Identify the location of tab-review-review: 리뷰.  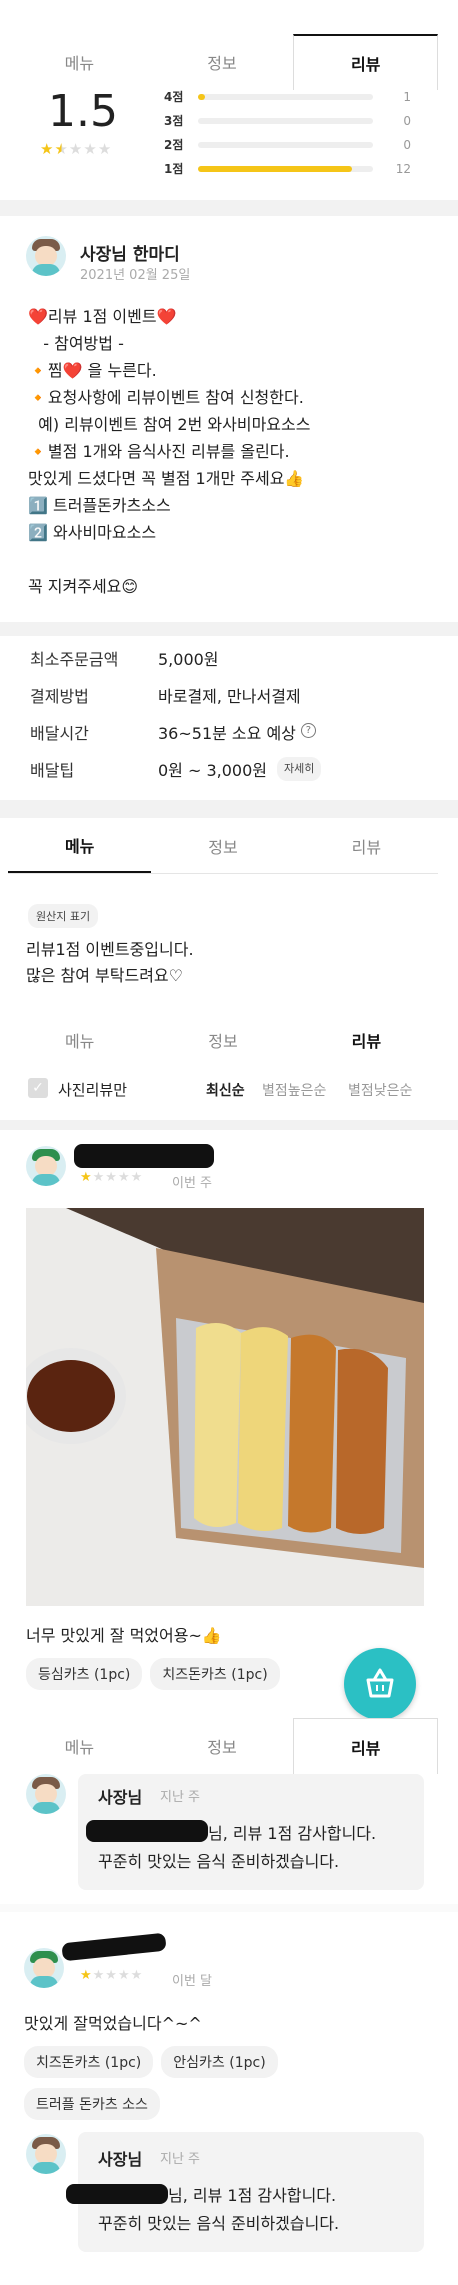
(366, 1040).